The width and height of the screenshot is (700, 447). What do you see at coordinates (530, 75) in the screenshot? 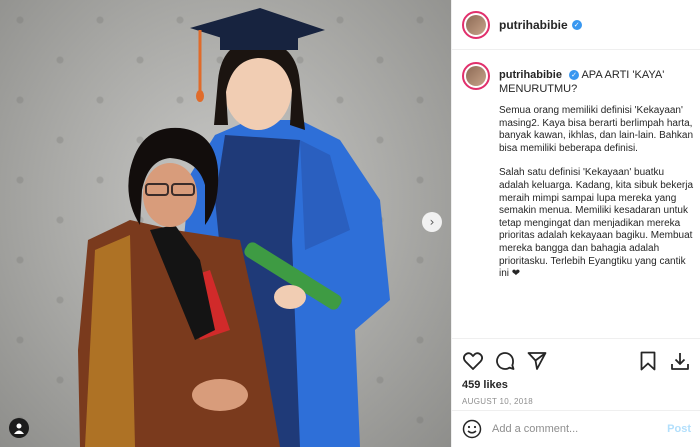
I see `caption-username: putrihabibie` at bounding box center [530, 75].